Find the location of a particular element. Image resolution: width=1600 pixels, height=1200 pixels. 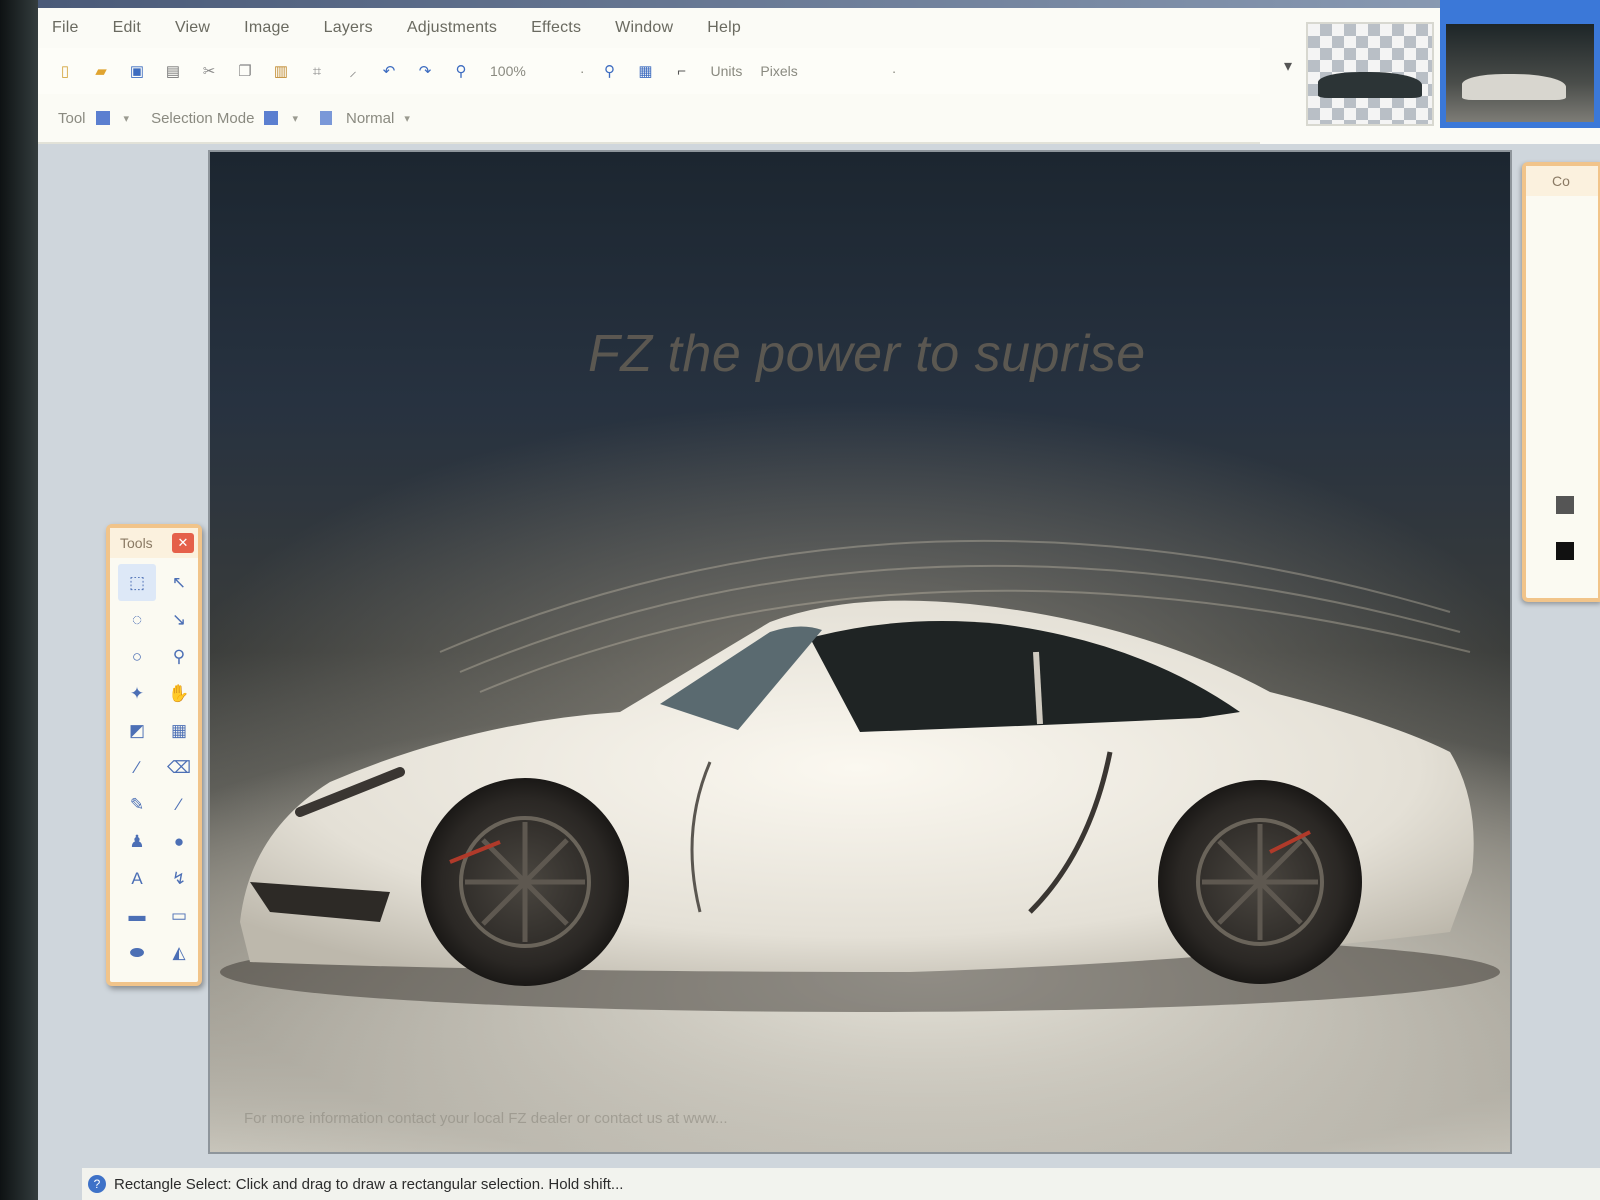

tool-options-bar: Tool ▾ Selection Mode ▾ Normal ▾ is located at coordinates (668, 119).